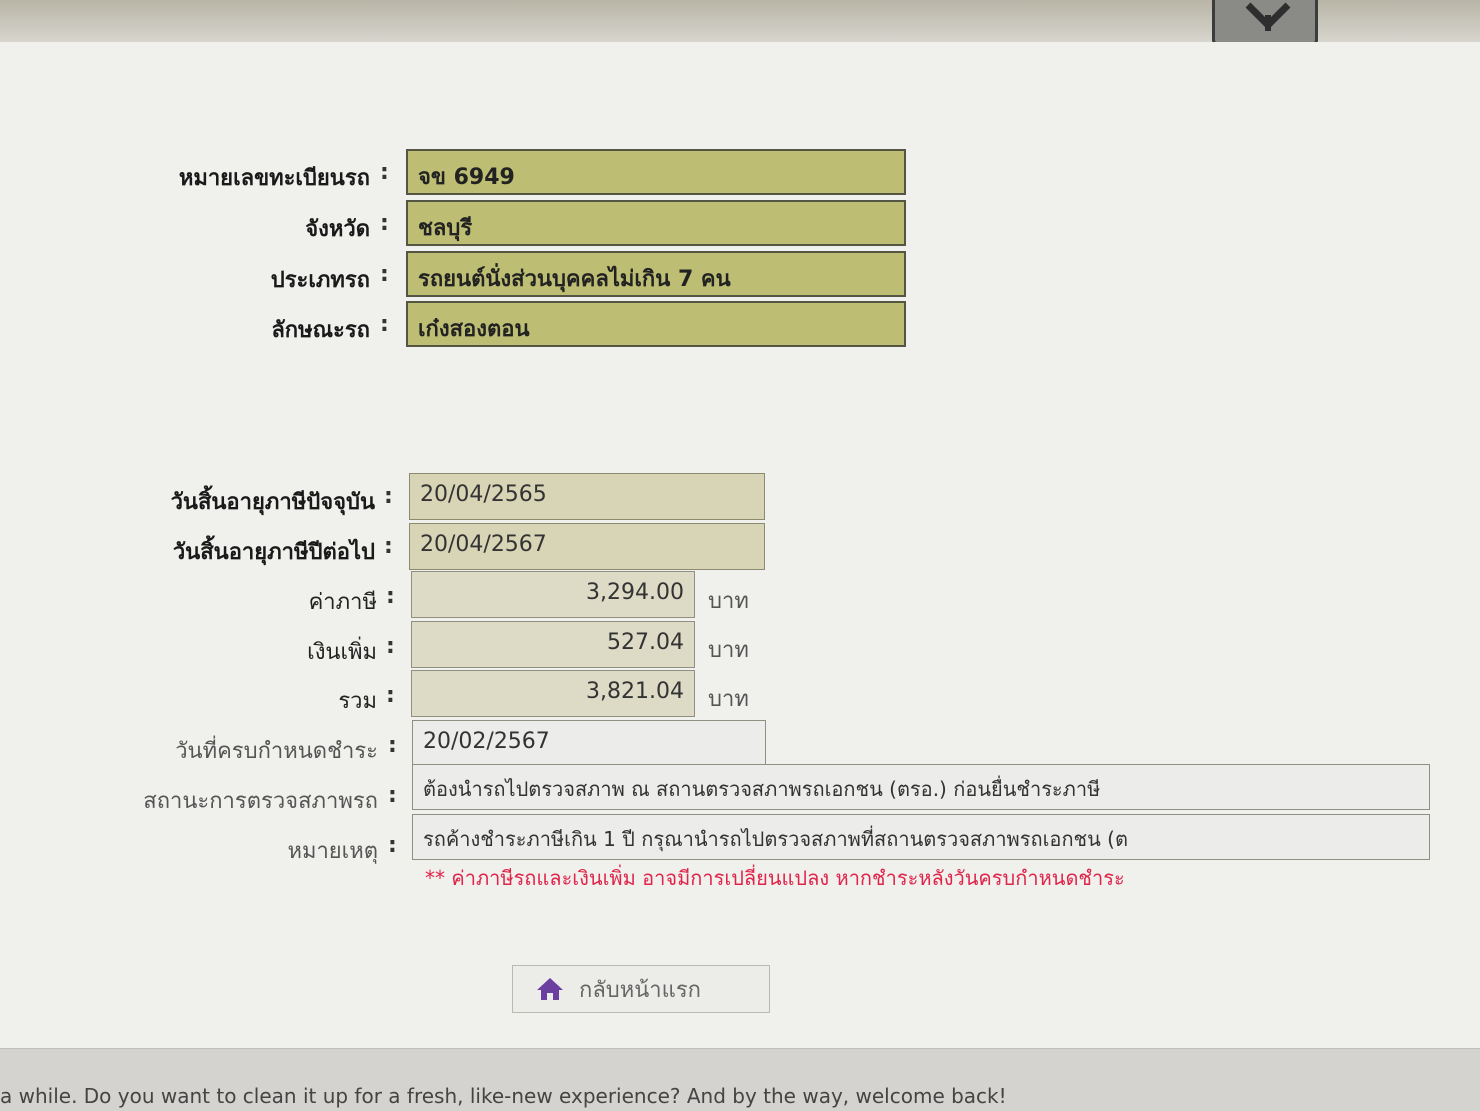 This screenshot has width=1480, height=1111. Describe the element at coordinates (553, 644) in the screenshot. I see `surcharge-field: 527.04` at that location.